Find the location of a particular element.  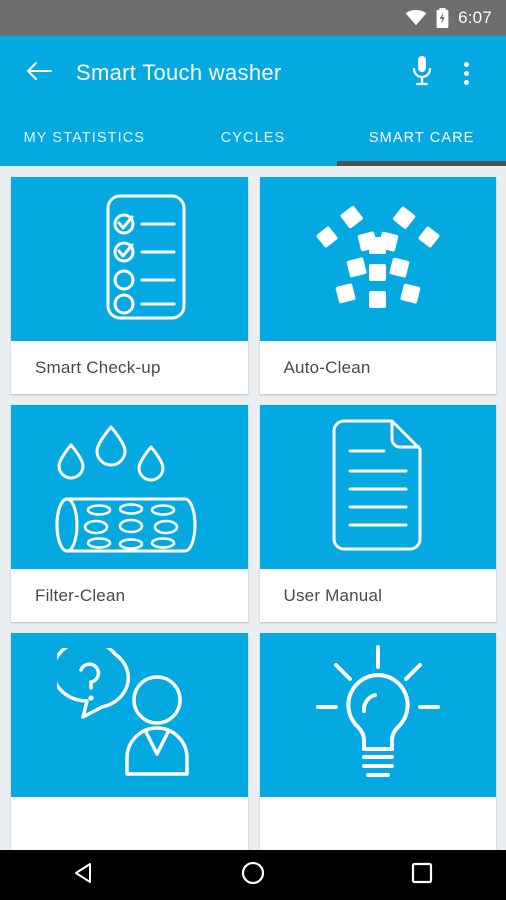

document-page-icon is located at coordinates (378, 487).